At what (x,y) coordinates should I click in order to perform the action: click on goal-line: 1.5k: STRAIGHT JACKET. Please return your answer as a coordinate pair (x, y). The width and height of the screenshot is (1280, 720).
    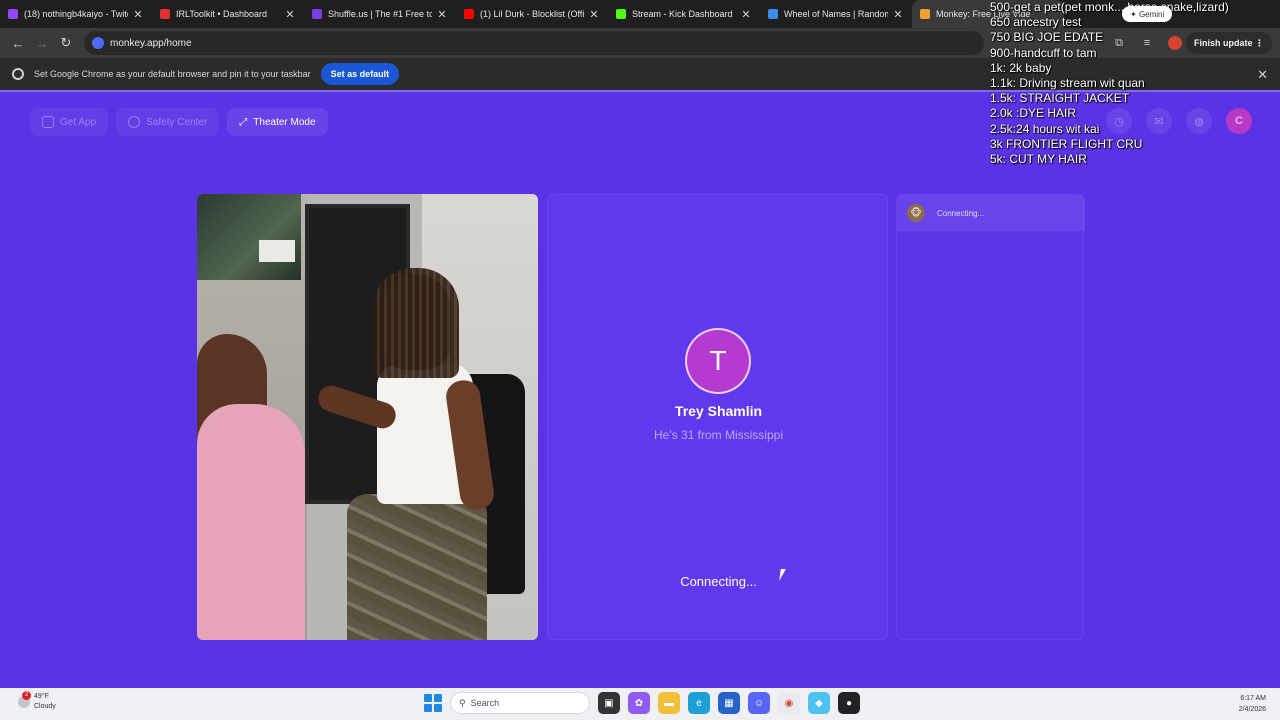
    Looking at the image, I should click on (1060, 98).